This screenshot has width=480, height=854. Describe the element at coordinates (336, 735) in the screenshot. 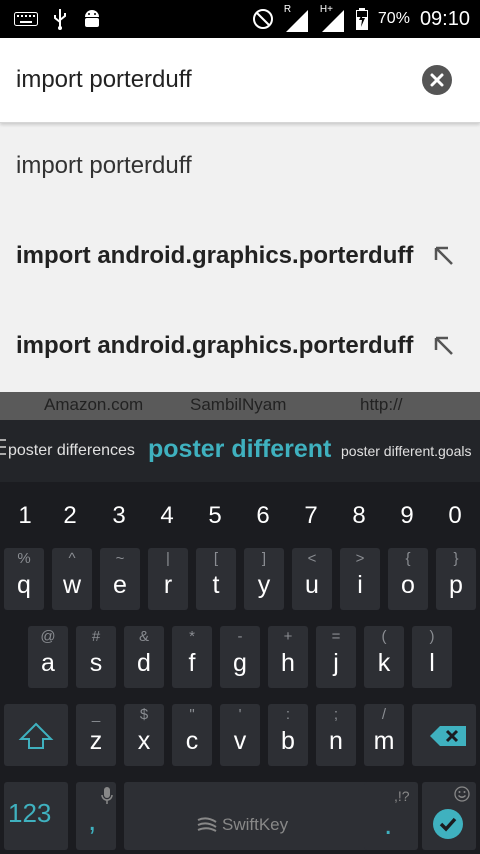

I see `key-letter: ; n` at that location.